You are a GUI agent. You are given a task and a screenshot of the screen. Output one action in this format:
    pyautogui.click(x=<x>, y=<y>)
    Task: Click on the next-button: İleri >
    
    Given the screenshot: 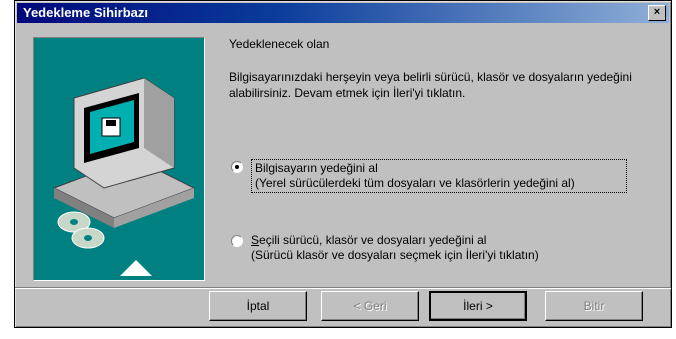 What is the action you would take?
    pyautogui.click(x=478, y=306)
    